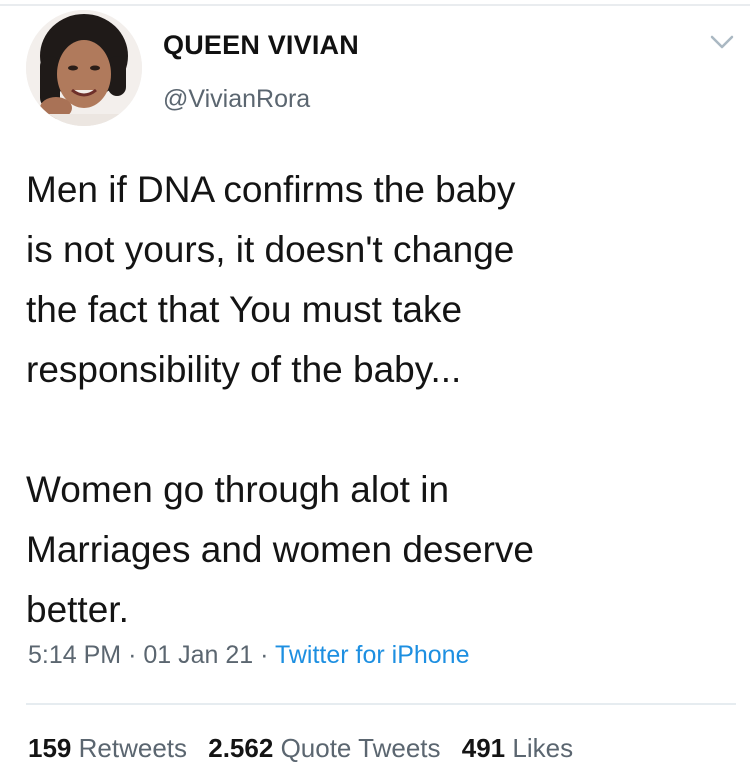 The width and height of the screenshot is (750, 783). Describe the element at coordinates (372, 655) in the screenshot. I see `tweet-source: Twitter for iPhone` at that location.